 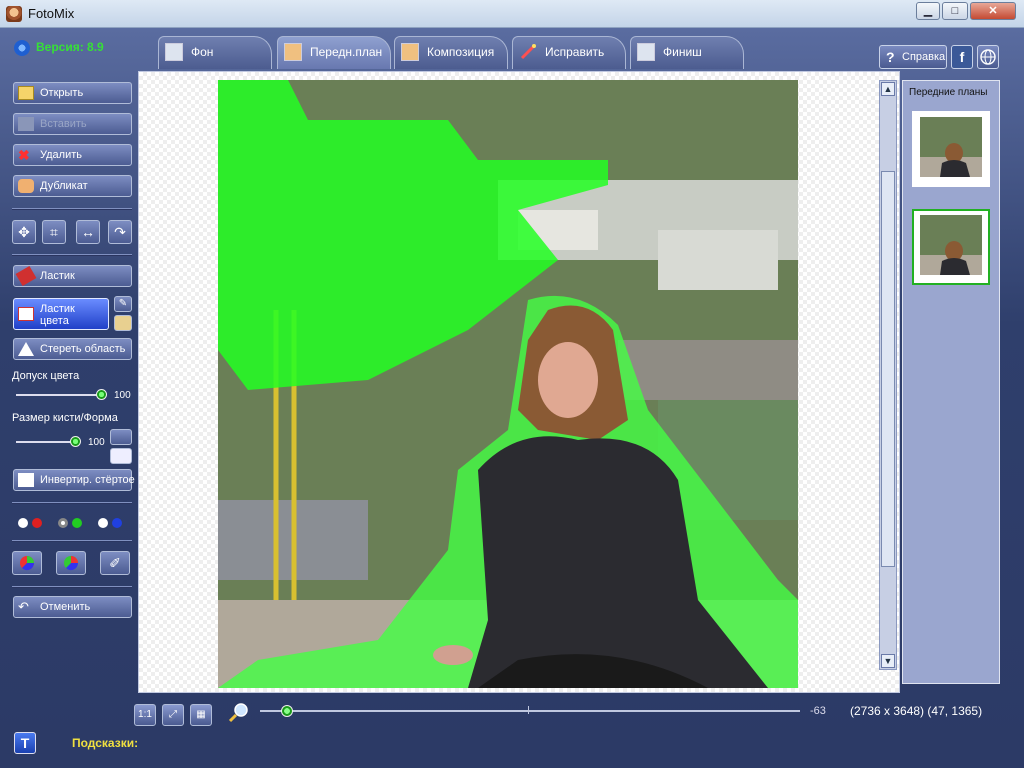 I want to click on hints-label: Подсказки:, so click(x=105, y=743).